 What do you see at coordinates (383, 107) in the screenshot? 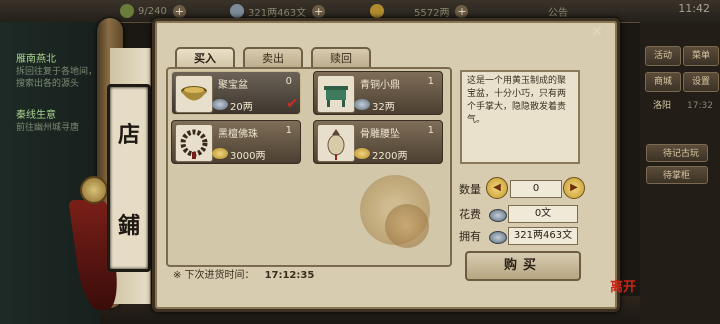
I see `item-price: 32两` at bounding box center [383, 107].